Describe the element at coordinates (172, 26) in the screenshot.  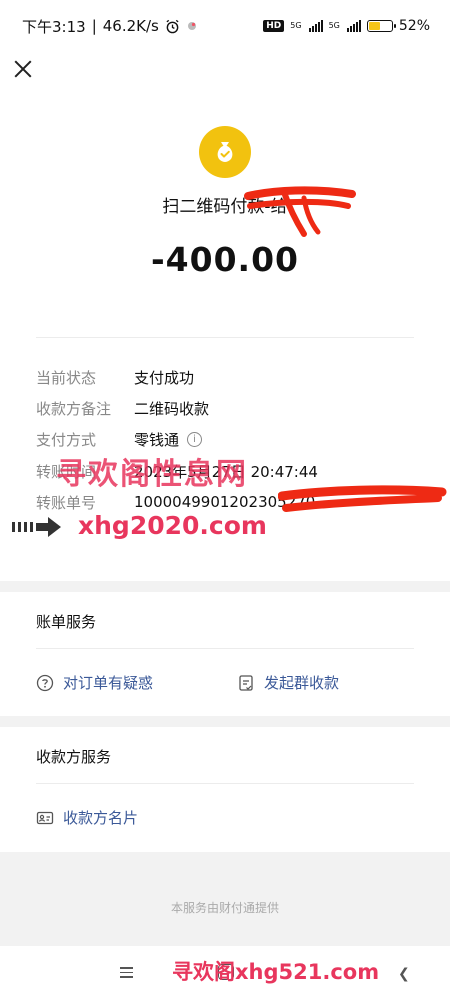
I see `alarm-icon` at that location.